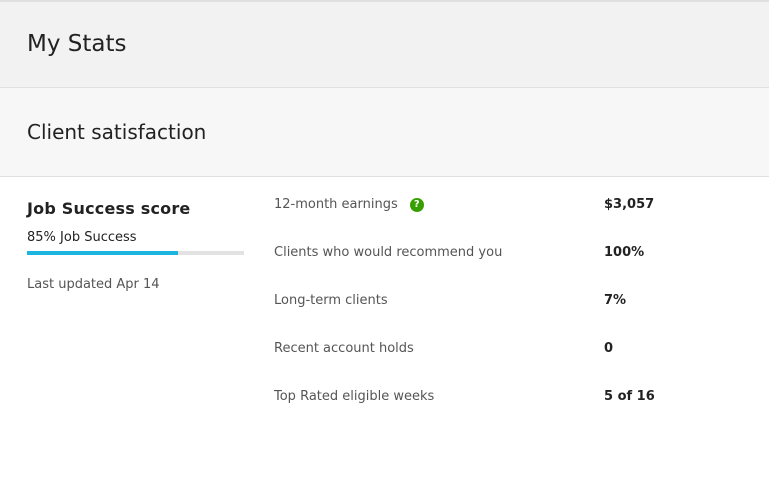 The width and height of the screenshot is (769, 499). I want to click on stat-label: Top Rated eligible weeks, so click(354, 396).